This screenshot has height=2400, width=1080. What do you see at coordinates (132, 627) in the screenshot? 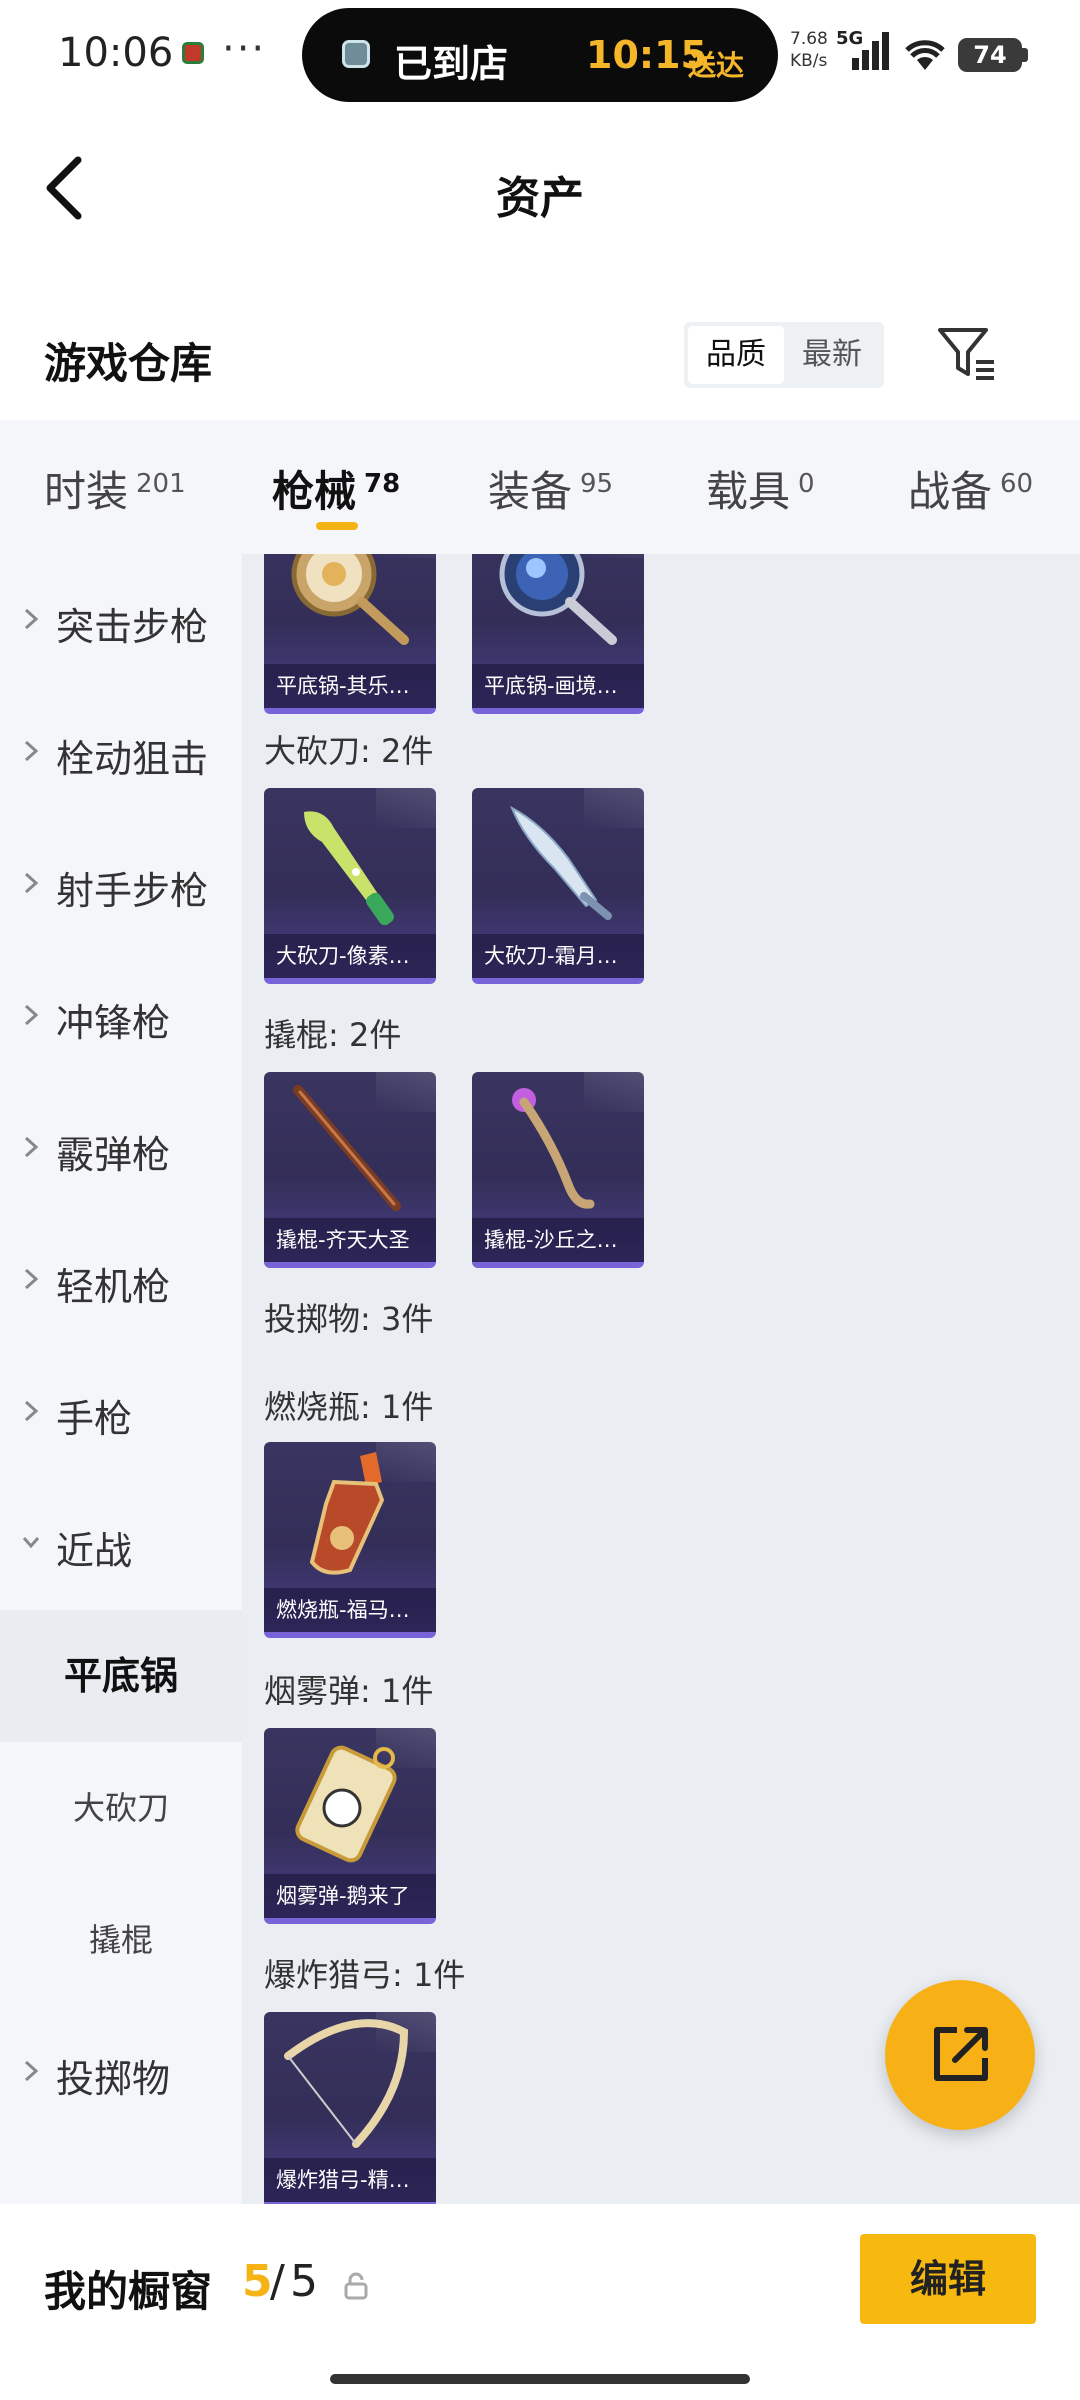
I see `sidebar-item-label: 突击步枪` at bounding box center [132, 627].